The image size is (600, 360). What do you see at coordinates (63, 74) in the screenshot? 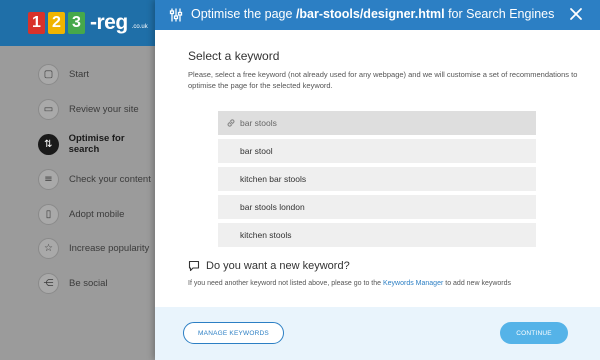
I see `sidebar-item-start: ▢ Start` at bounding box center [63, 74].